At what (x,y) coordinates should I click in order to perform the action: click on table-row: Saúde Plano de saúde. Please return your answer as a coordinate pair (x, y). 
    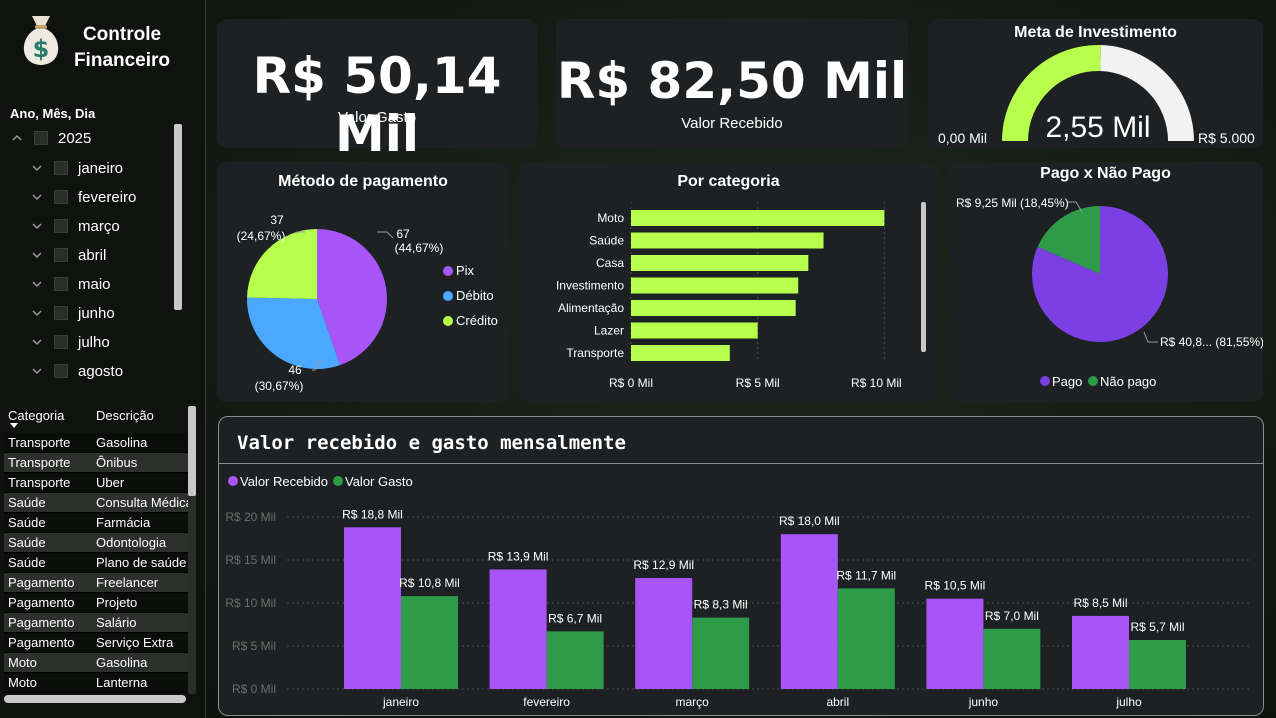
    Looking at the image, I should click on (96, 563).